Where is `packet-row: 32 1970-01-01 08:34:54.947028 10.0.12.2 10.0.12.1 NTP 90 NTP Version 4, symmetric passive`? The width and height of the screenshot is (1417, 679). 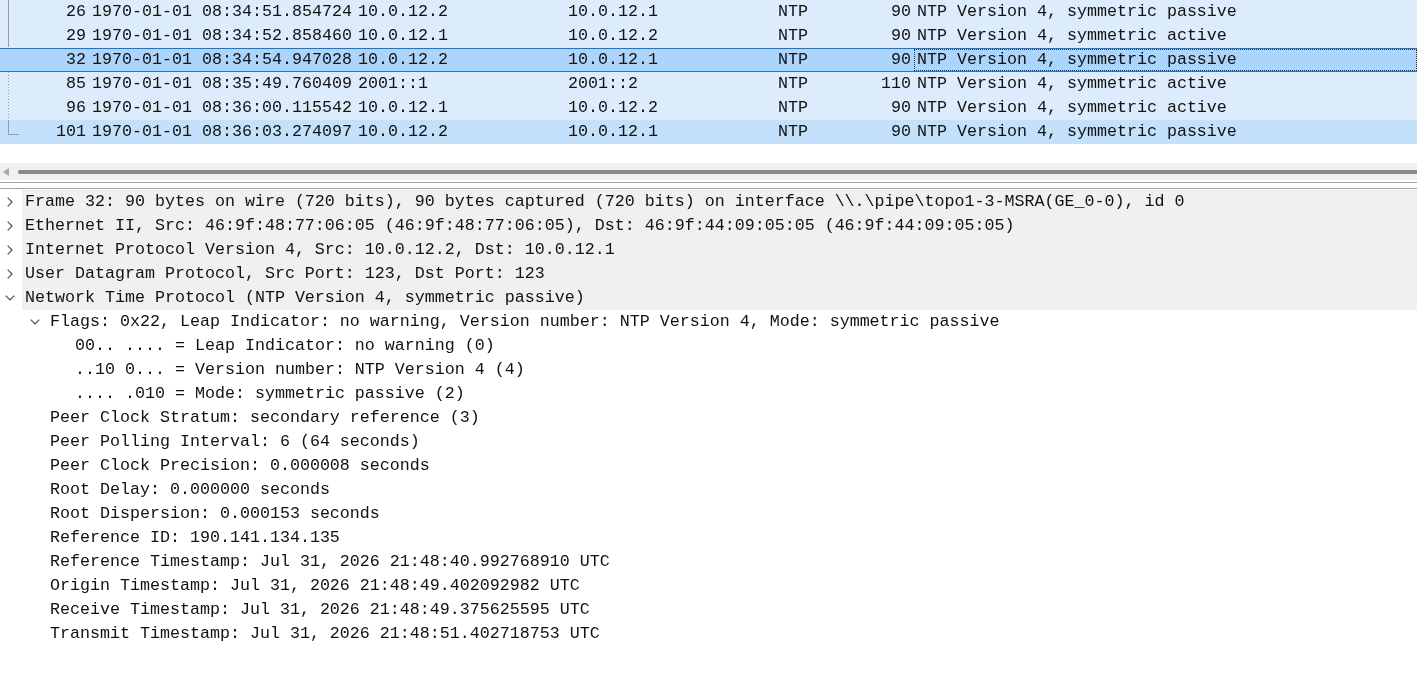
packet-row: 32 1970-01-01 08:34:54.947028 10.0.12.2 10.0.12.1 NTP 90 NTP Version 4, symmetric passive is located at coordinates (708, 60).